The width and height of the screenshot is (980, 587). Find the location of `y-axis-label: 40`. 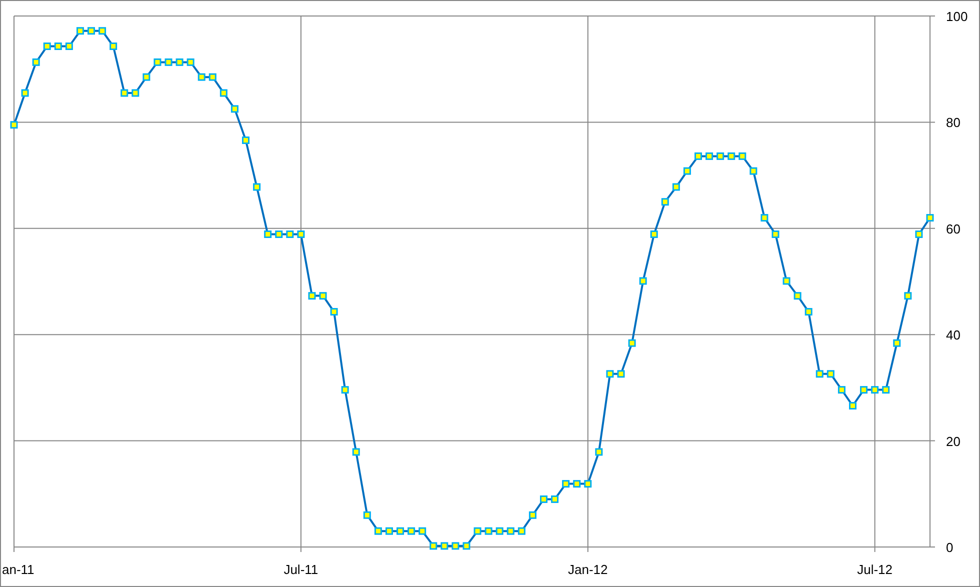

y-axis-label: 40 is located at coordinates (953, 335).